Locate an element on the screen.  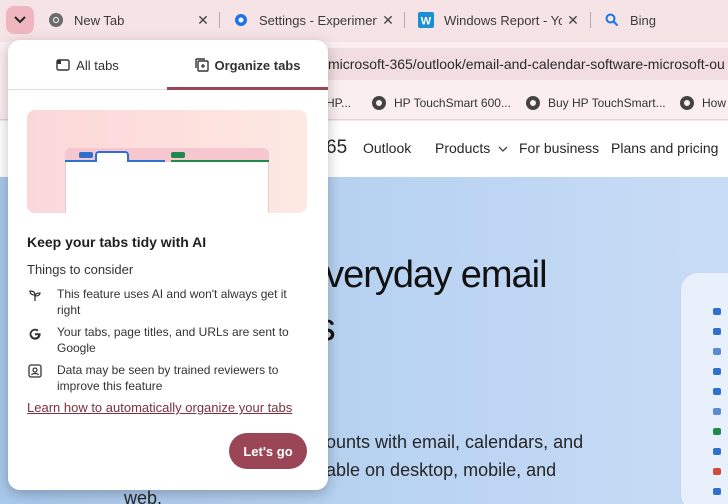
tab-title: New Tab is located at coordinates (99, 20).